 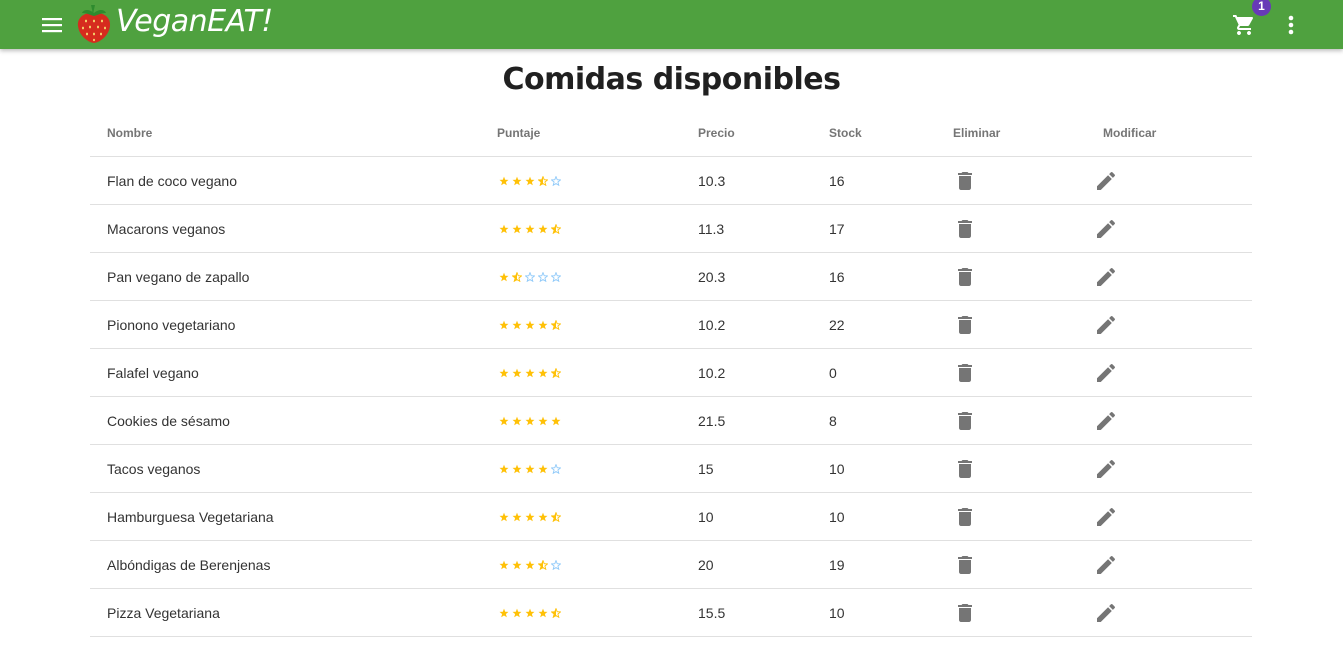 What do you see at coordinates (285, 420) in the screenshot?
I see `food-name: Cookies de sésamo` at bounding box center [285, 420].